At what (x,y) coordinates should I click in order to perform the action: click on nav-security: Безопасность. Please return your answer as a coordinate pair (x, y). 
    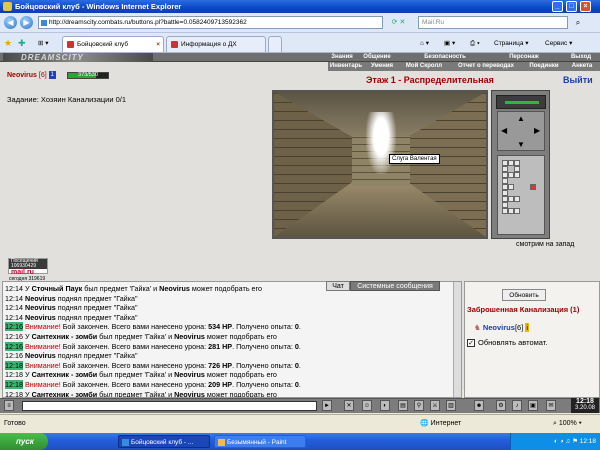
    Looking at the image, I should click on (445, 57).